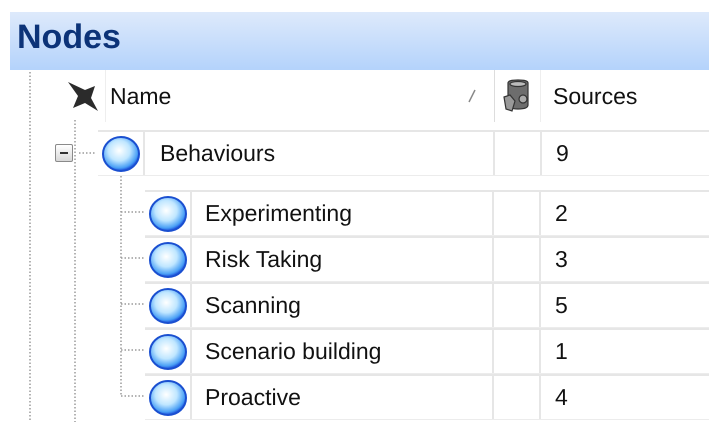  Describe the element at coordinates (263, 259) in the screenshot. I see `node-name: Risk Taking` at that location.